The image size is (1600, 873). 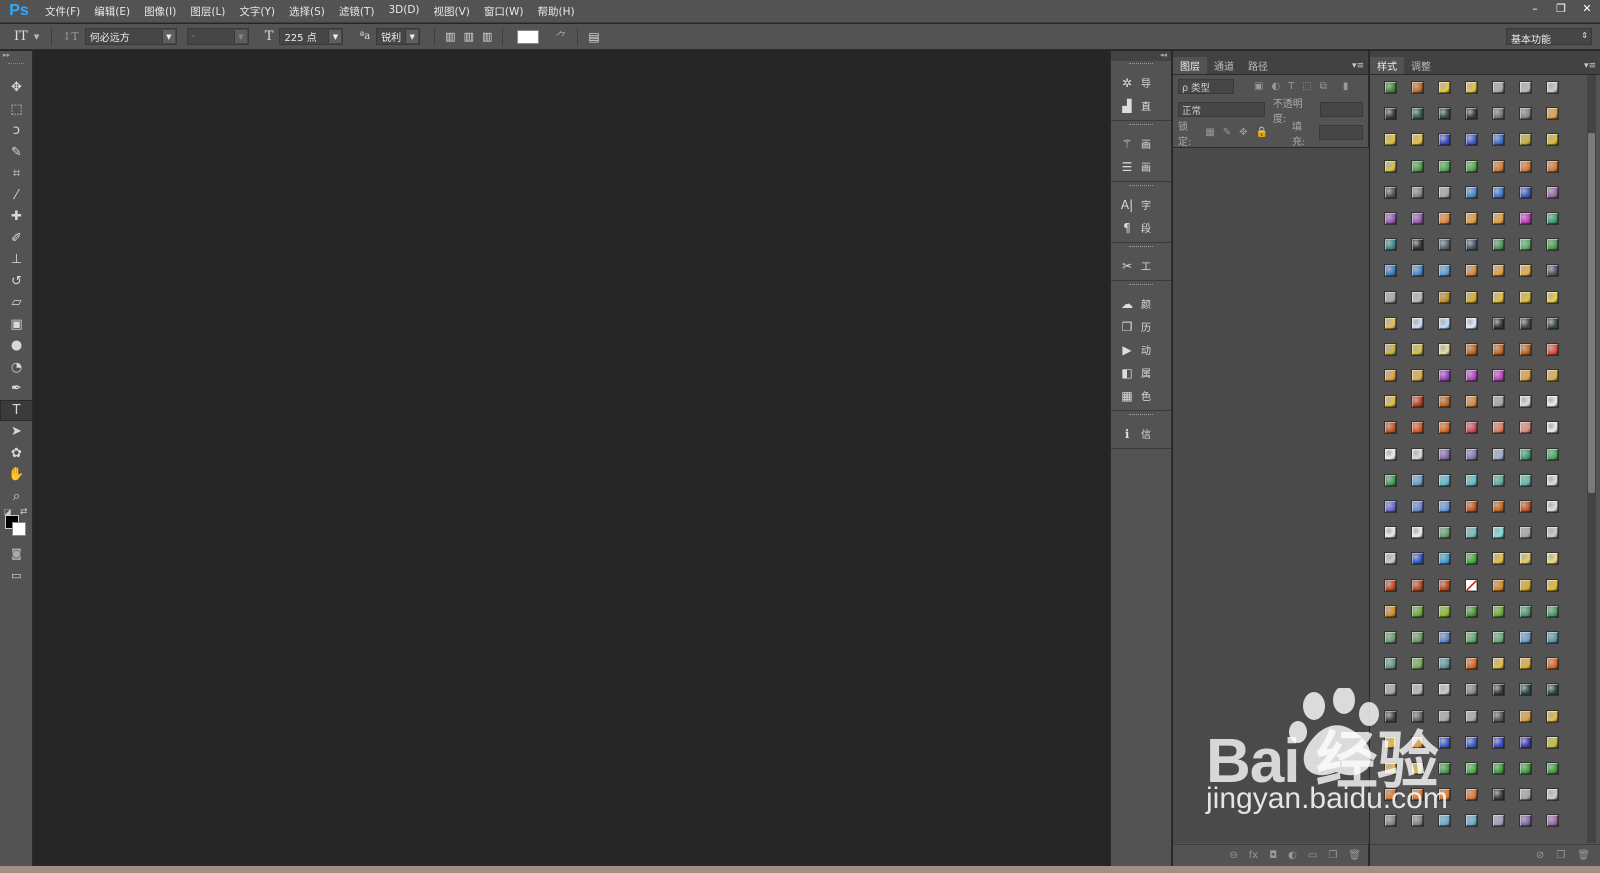 What do you see at coordinates (112, 11) in the screenshot?
I see `menu-item: 编辑(E)` at bounding box center [112, 11].